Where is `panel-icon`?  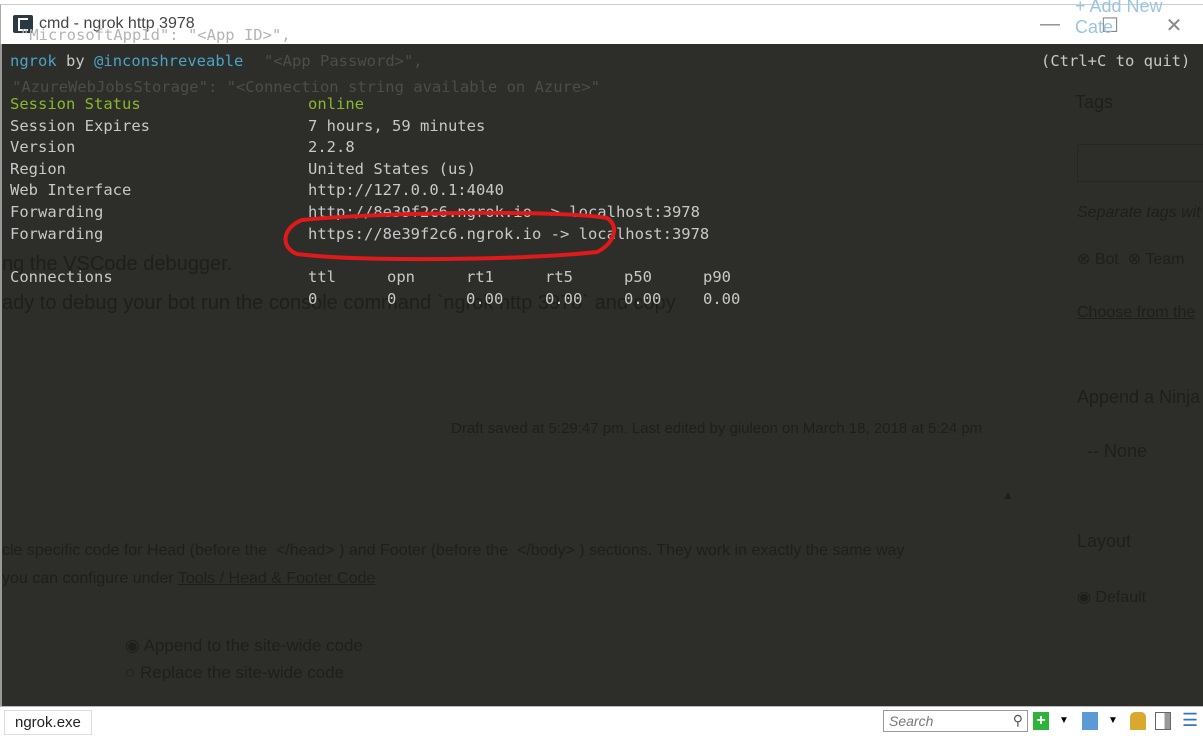 panel-icon is located at coordinates (1090, 721).